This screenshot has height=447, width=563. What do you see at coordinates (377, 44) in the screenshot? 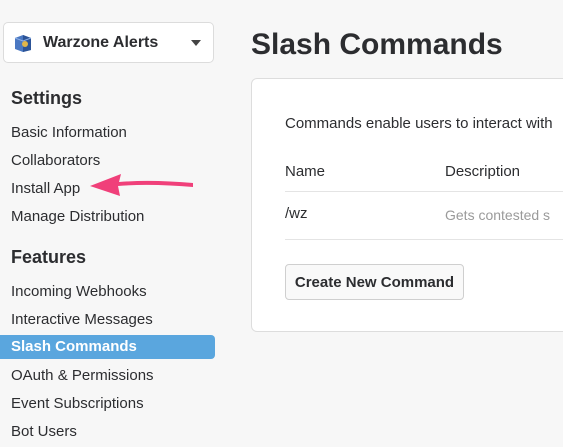
I see `page-title: Slash Commands` at bounding box center [377, 44].